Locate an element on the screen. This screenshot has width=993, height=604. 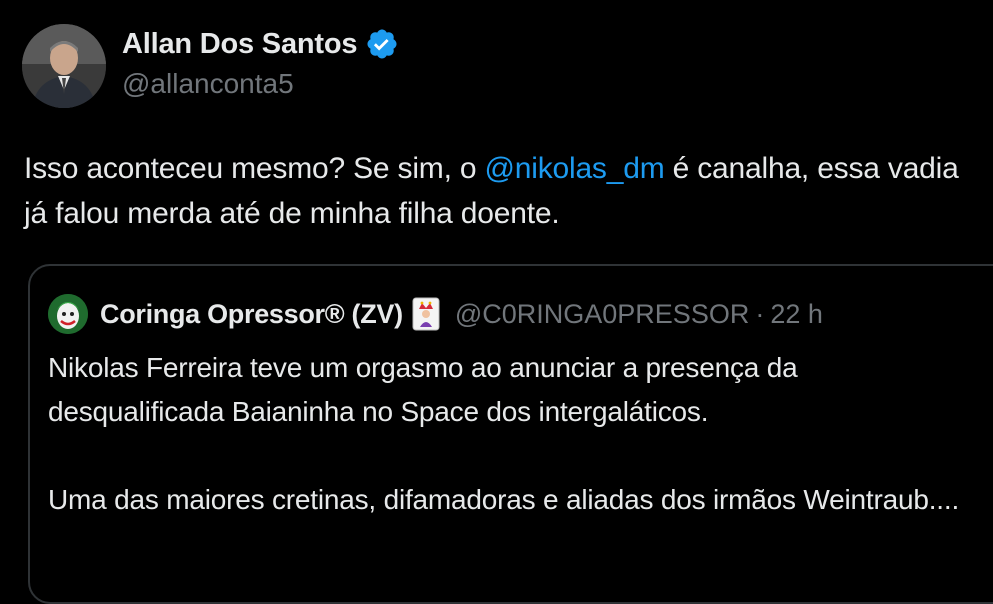
quote-author-handle: @C0RINGA0PRESSOR is located at coordinates (602, 314).